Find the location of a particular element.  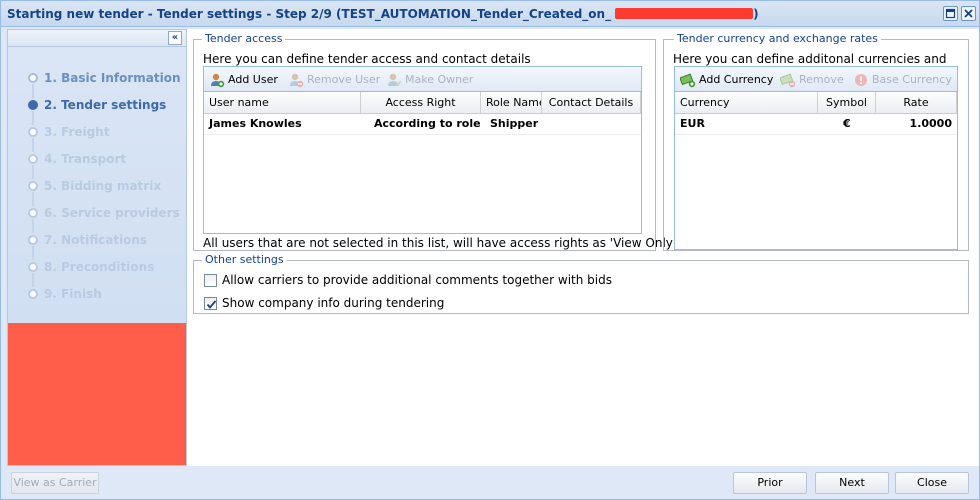

table-row: James Knowles According to role Shipper is located at coordinates (422, 124).